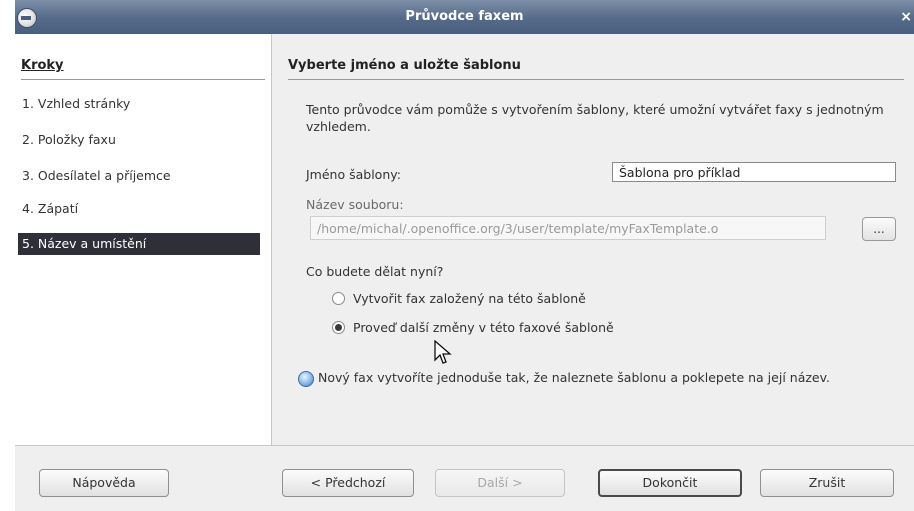 This screenshot has height=511, width=914. I want to click on step-fax-items: 2. Položky faxu, so click(139, 140).